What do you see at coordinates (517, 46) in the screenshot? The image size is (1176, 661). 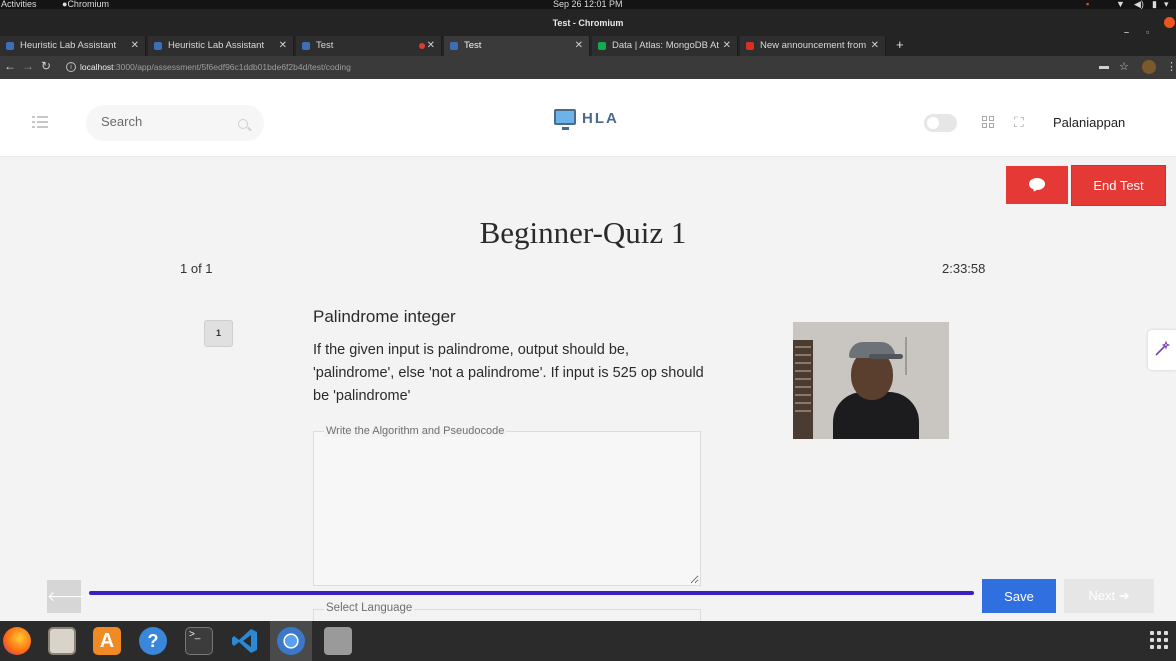 I see `tab-test-2: Test ✕` at bounding box center [517, 46].